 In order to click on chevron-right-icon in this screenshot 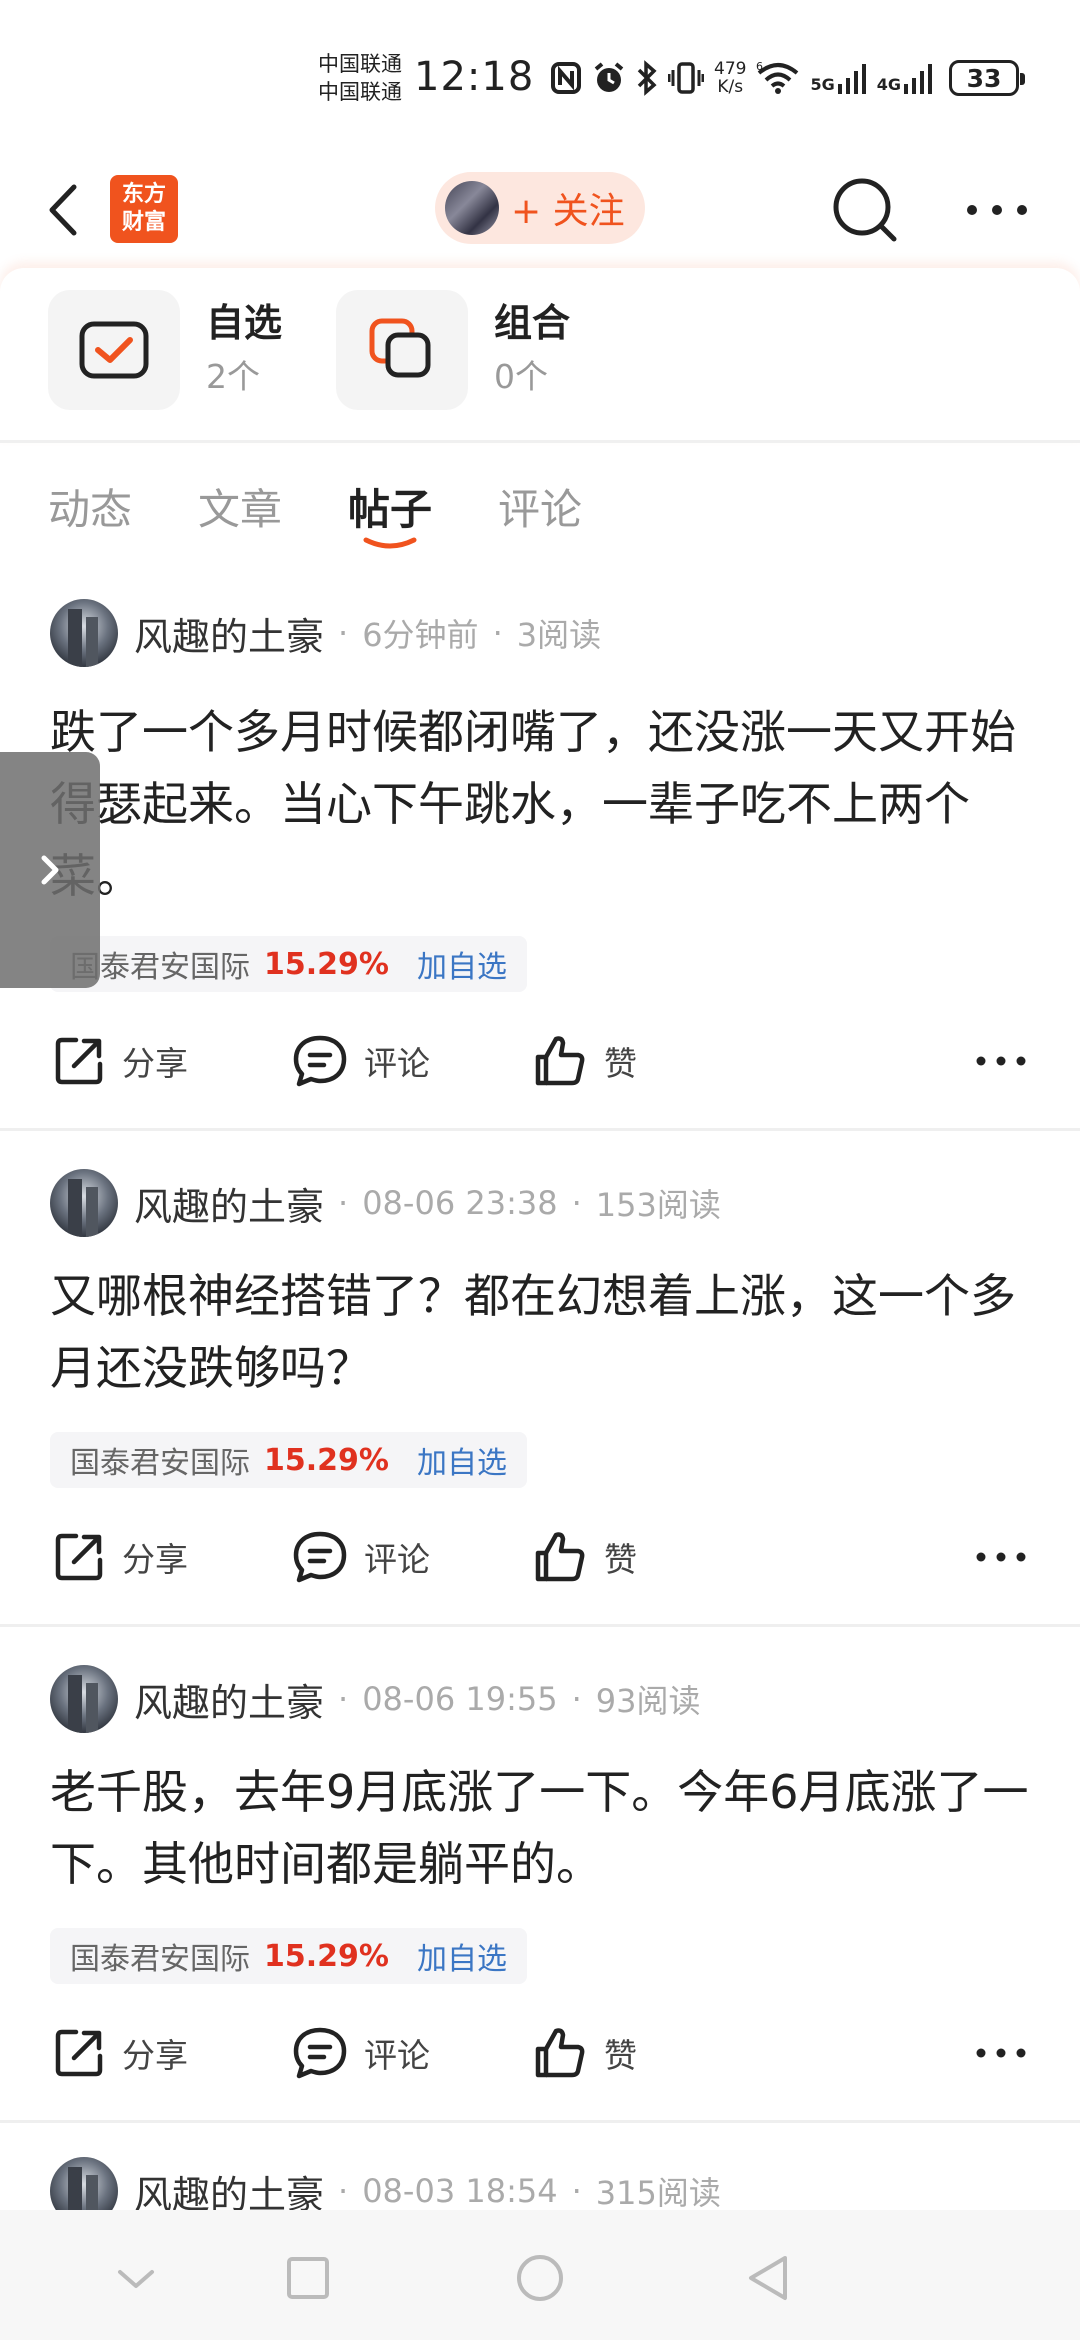, I will do `click(50, 870)`.